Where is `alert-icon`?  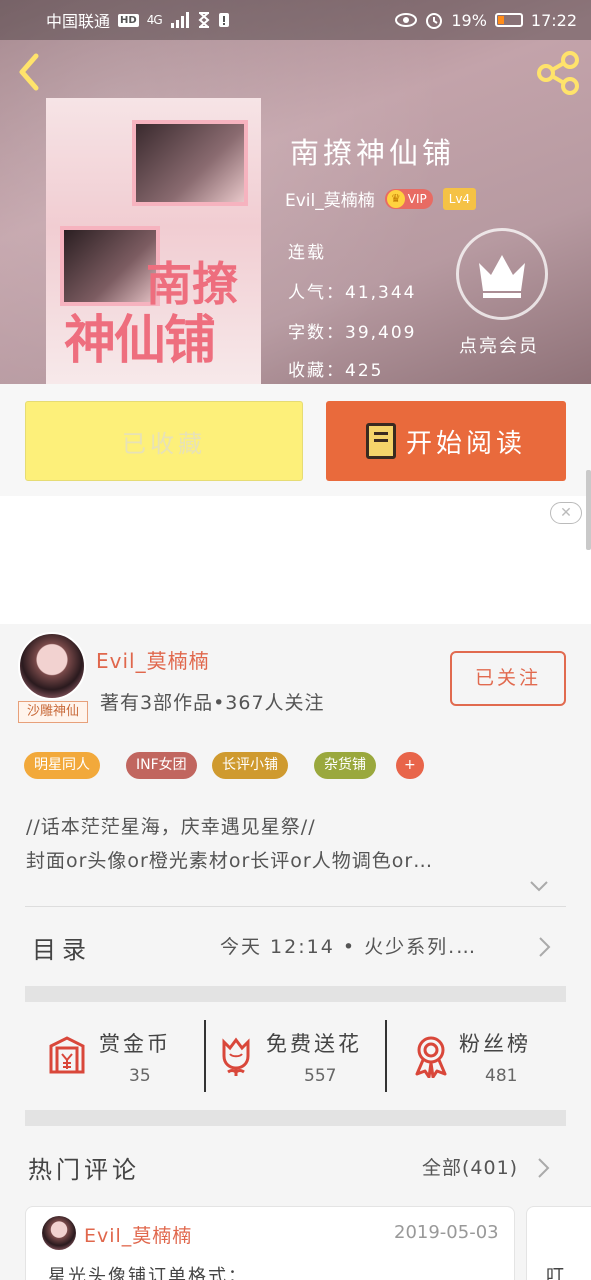 alert-icon is located at coordinates (223, 20).